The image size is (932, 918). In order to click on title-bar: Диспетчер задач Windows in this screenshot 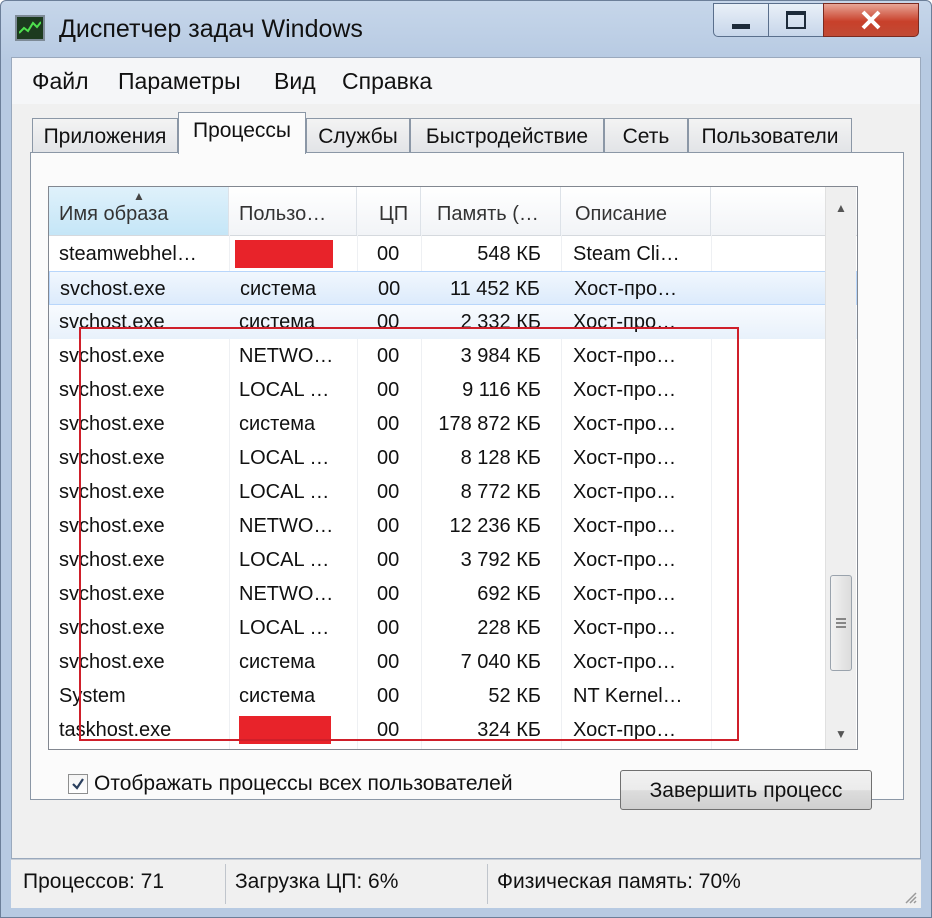, I will do `click(466, 27)`.